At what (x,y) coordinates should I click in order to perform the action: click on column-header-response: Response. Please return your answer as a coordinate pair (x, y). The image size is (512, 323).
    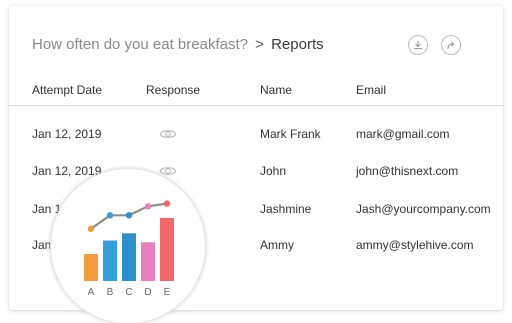
    Looking at the image, I should click on (173, 90).